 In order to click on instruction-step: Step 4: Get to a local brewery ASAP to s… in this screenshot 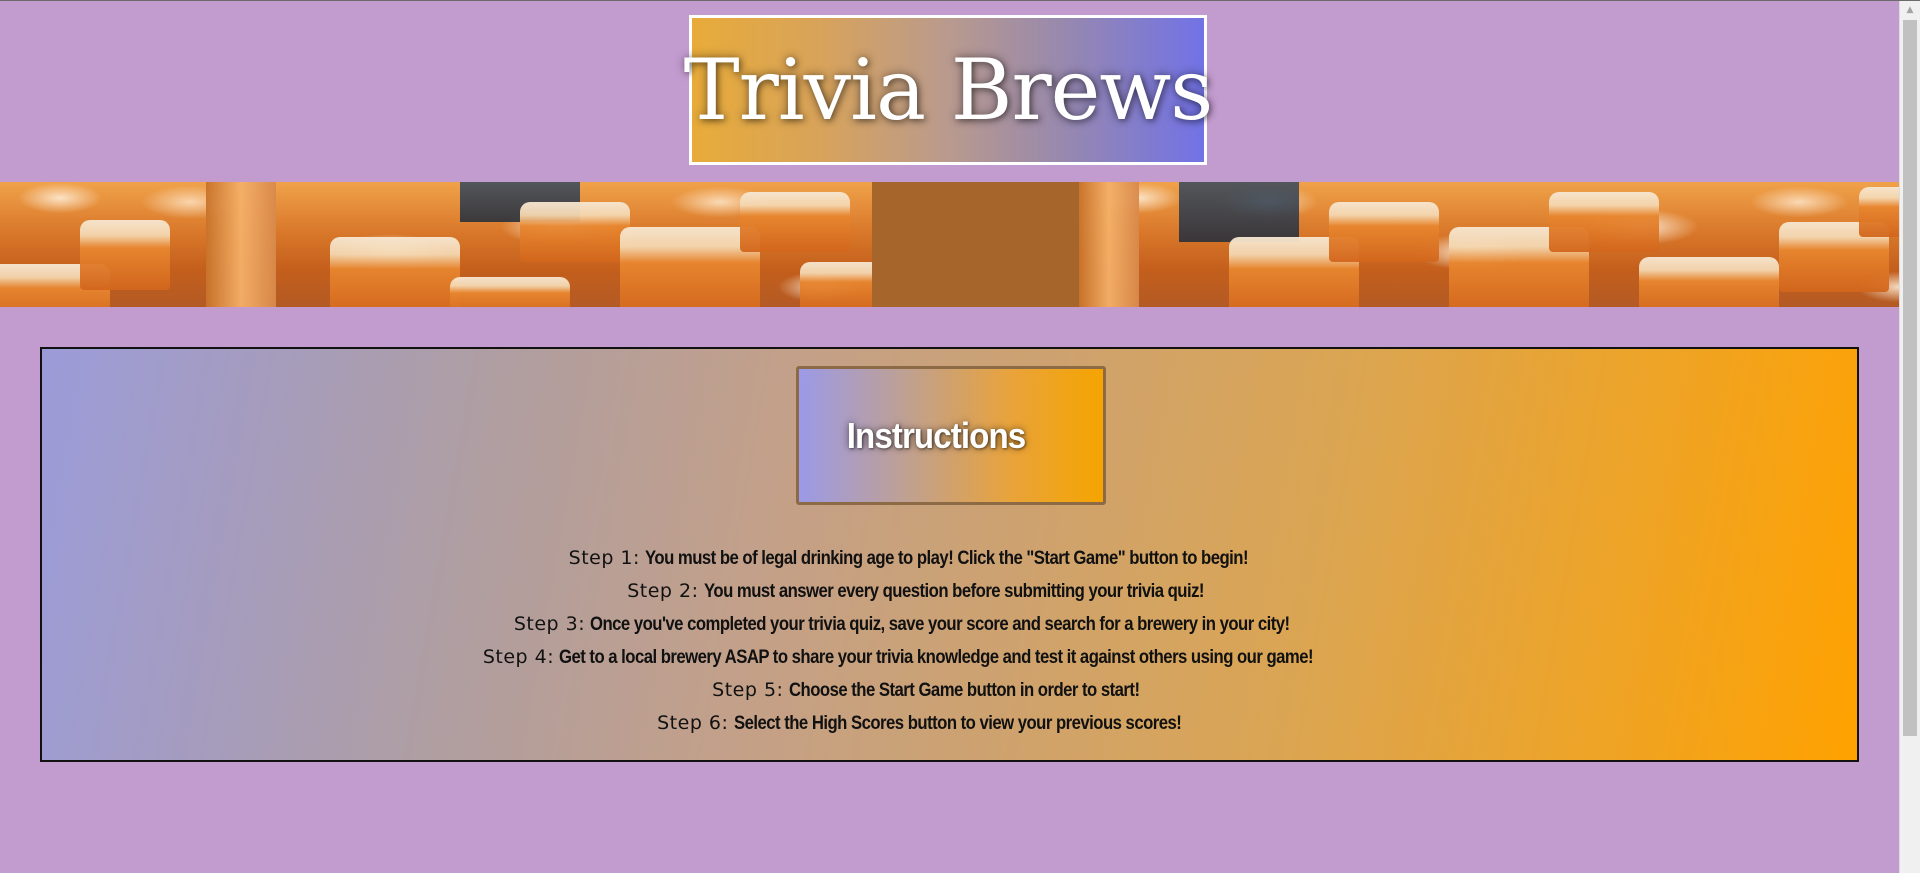, I will do `click(949, 657)`.